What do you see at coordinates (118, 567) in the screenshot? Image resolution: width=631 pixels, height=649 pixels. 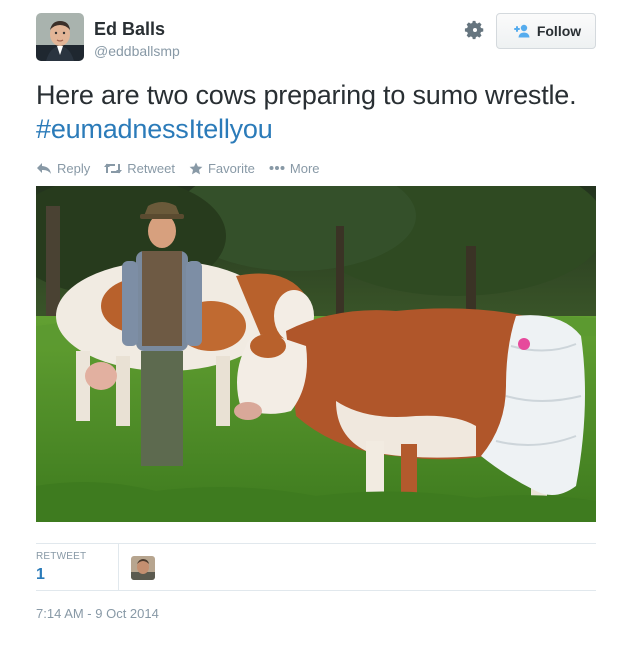 I see `stats-divider` at bounding box center [118, 567].